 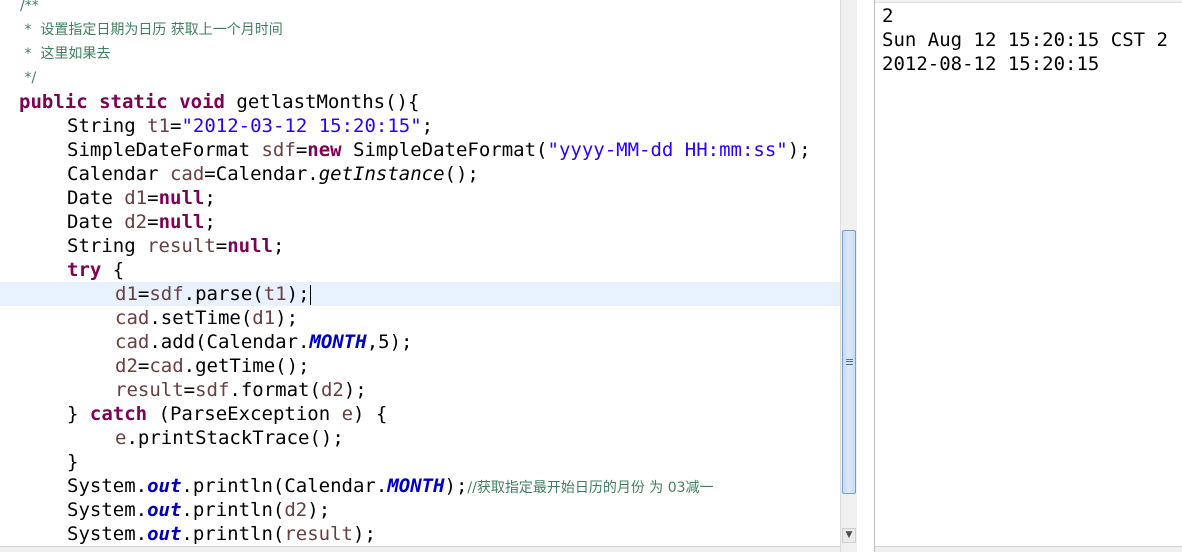 What do you see at coordinates (888, 16) in the screenshot?
I see `console-line: 2` at bounding box center [888, 16].